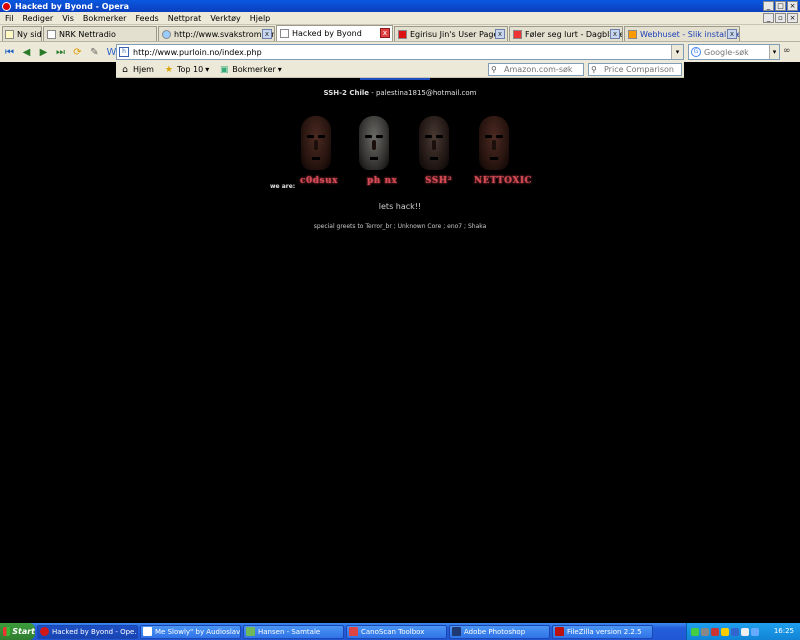 This screenshot has width=800, height=640. I want to click on tab-svakstrom: http://www.svakstromnor... x, so click(216, 33).